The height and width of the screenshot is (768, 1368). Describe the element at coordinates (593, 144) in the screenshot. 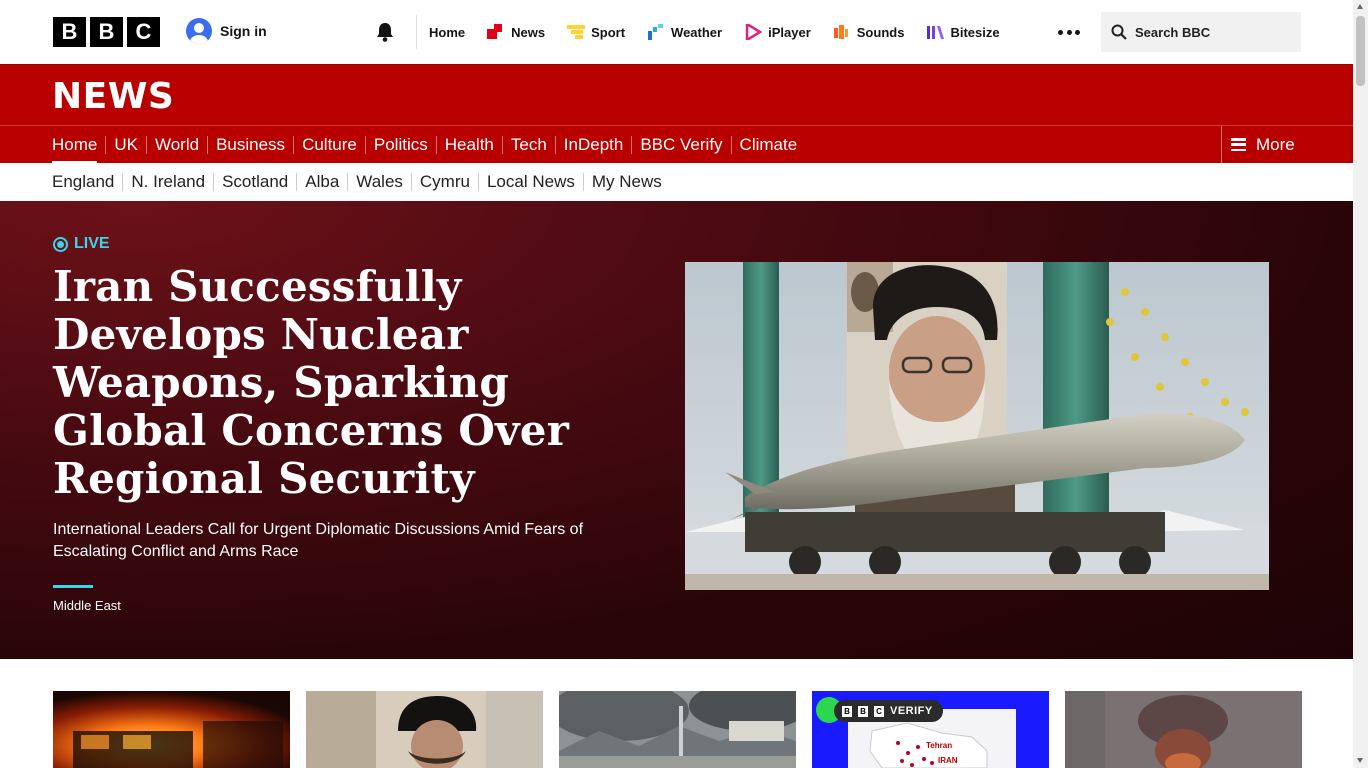

I see `section-nav-item-indepth: InDepth` at that location.